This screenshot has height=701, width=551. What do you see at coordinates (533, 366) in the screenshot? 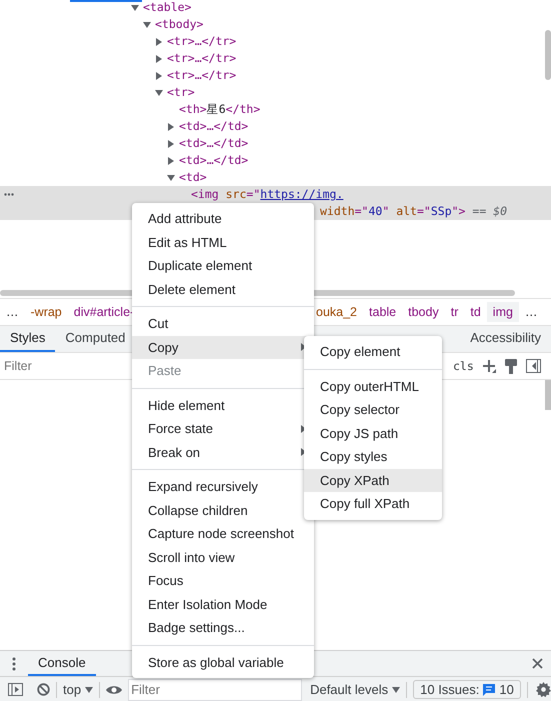
I see `sidebar-toggle-icon` at bounding box center [533, 366].